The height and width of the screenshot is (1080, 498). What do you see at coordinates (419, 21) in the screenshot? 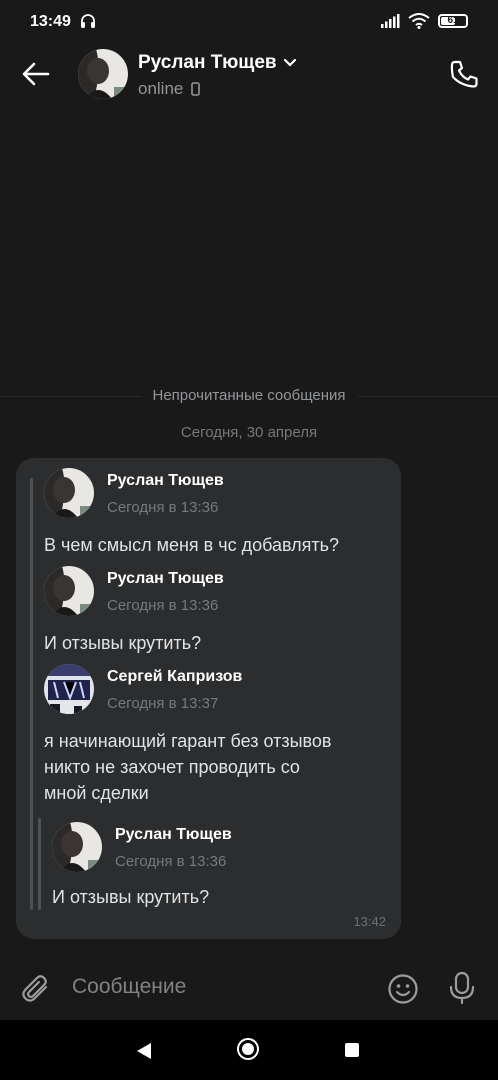
I see `wifi-icon` at bounding box center [419, 21].